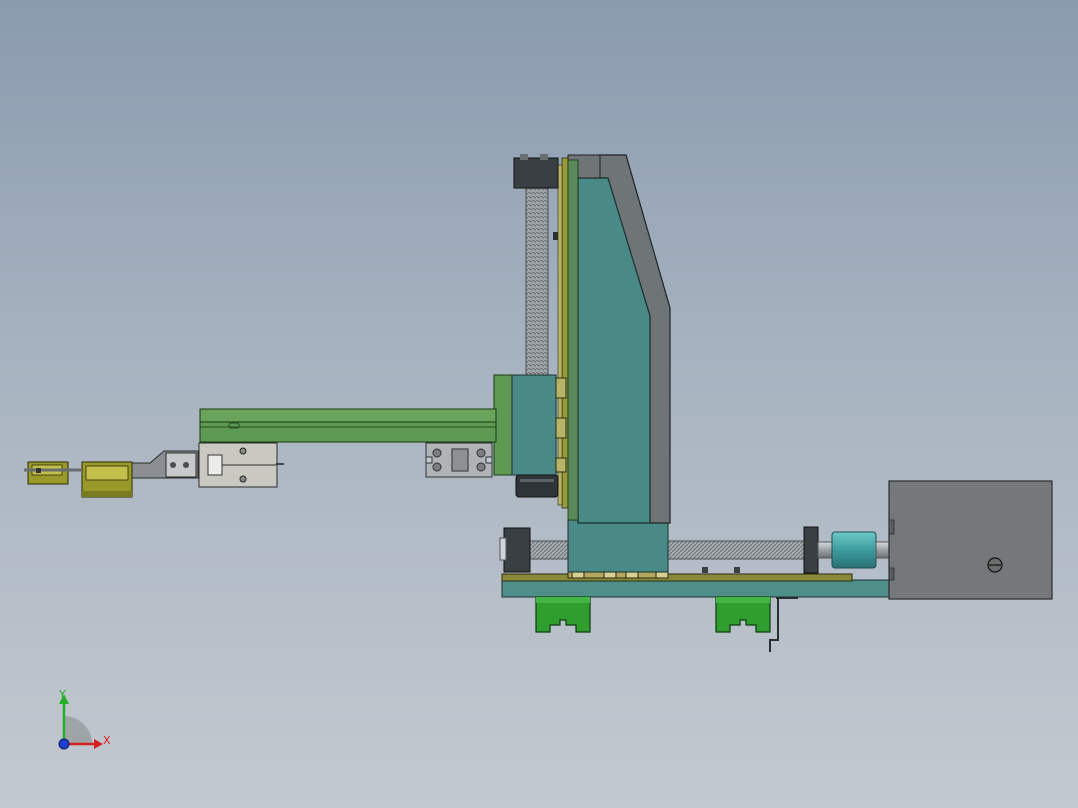  I want to click on base-plate, so click(695, 588).